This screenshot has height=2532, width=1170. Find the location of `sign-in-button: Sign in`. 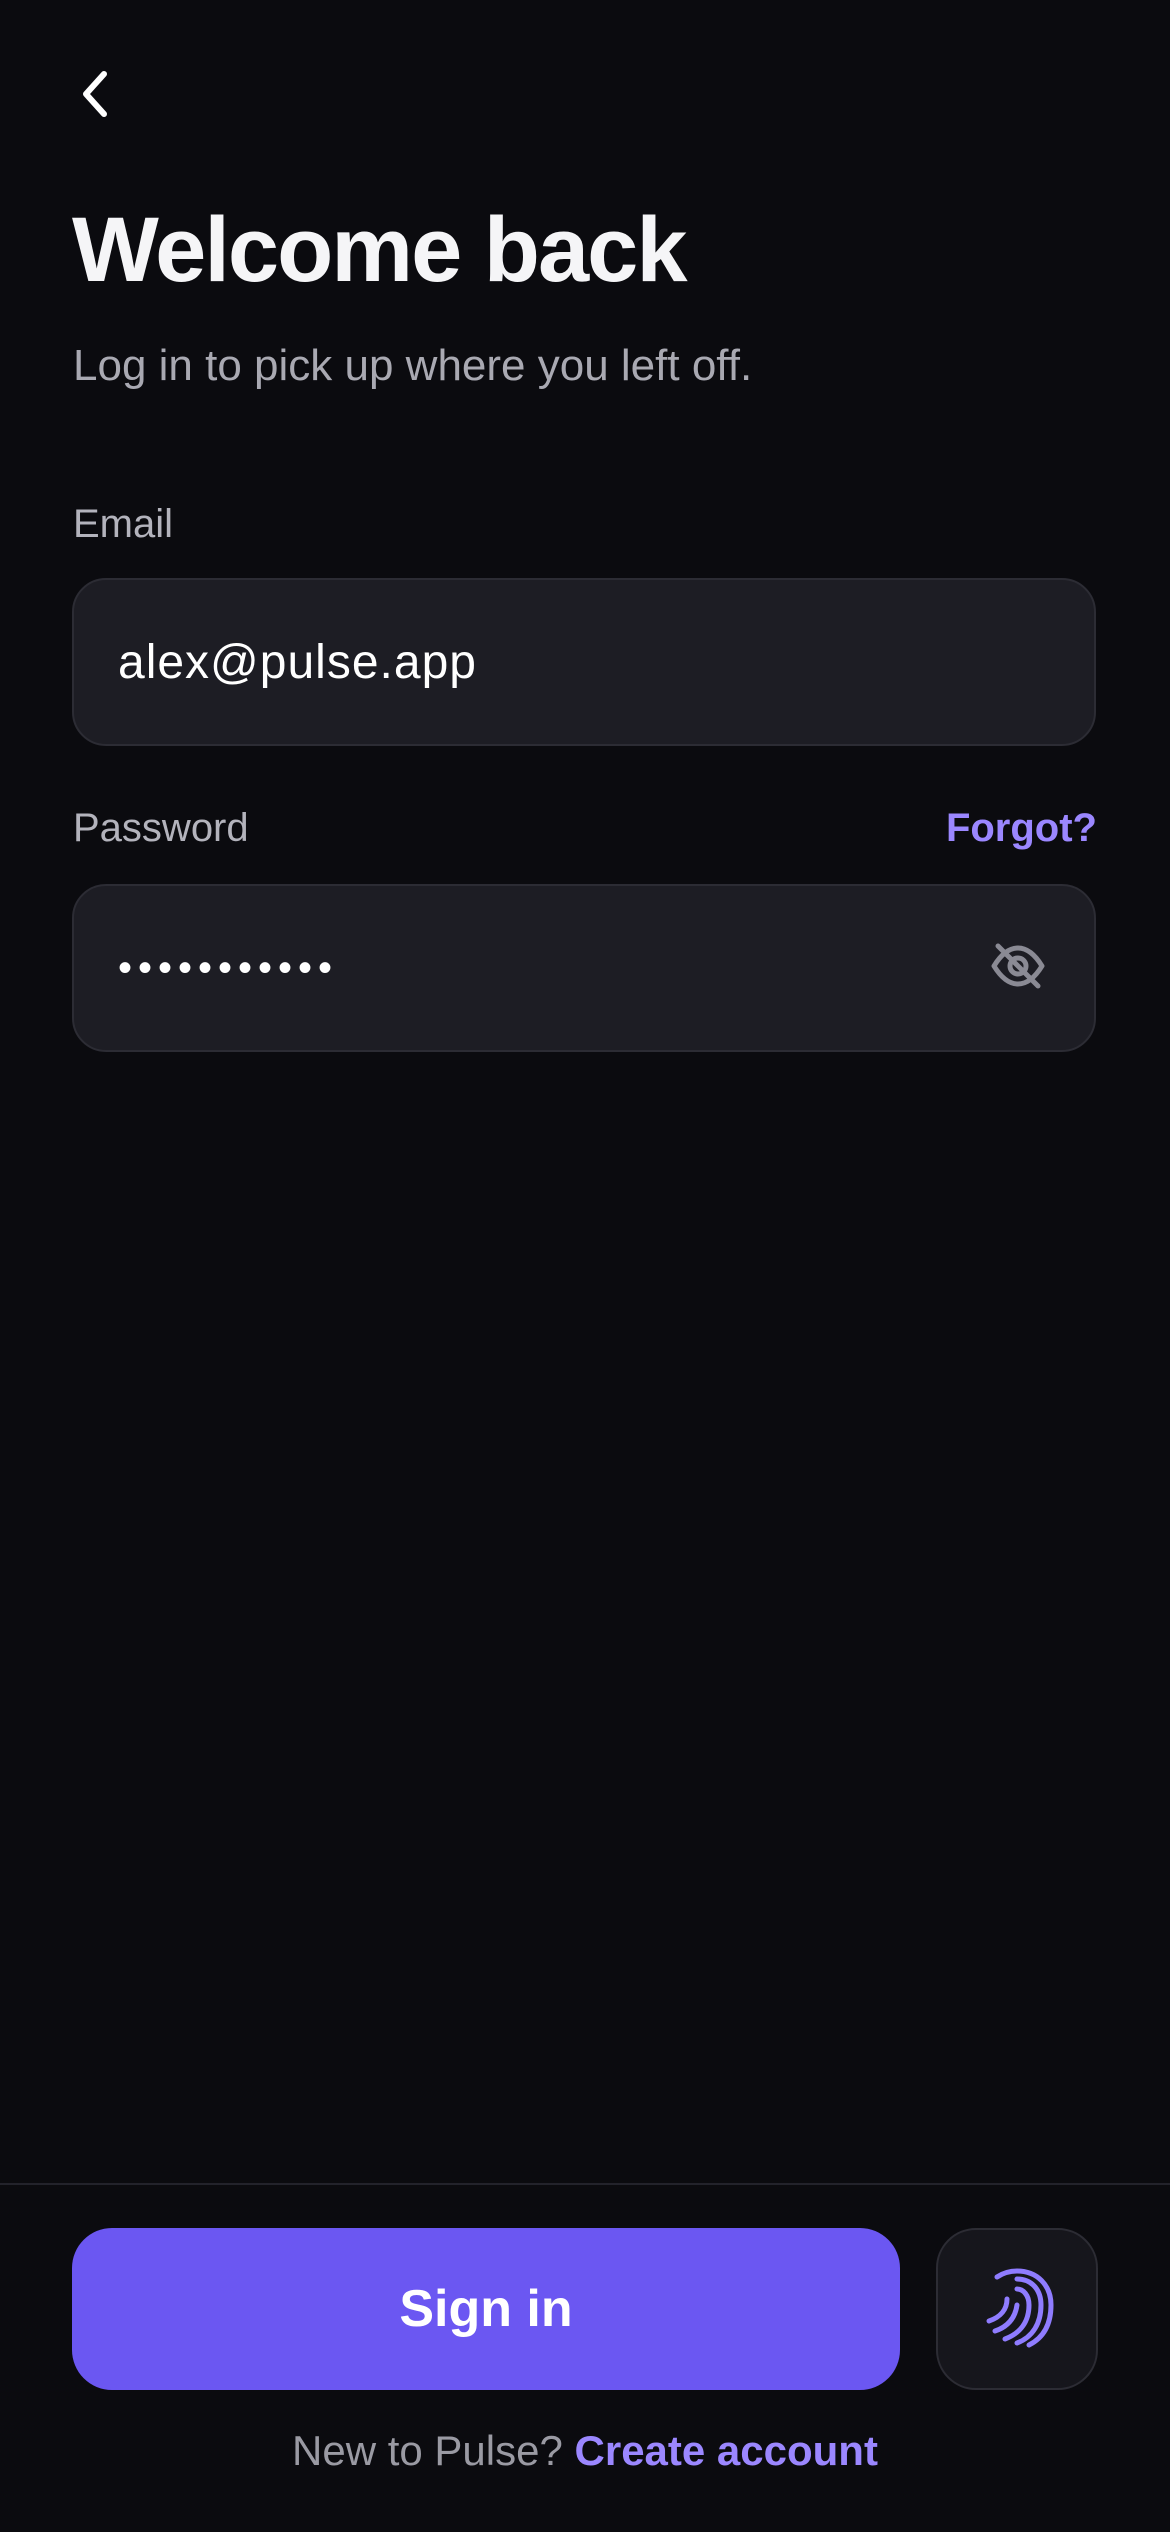

sign-in-button: Sign in is located at coordinates (486, 2309).